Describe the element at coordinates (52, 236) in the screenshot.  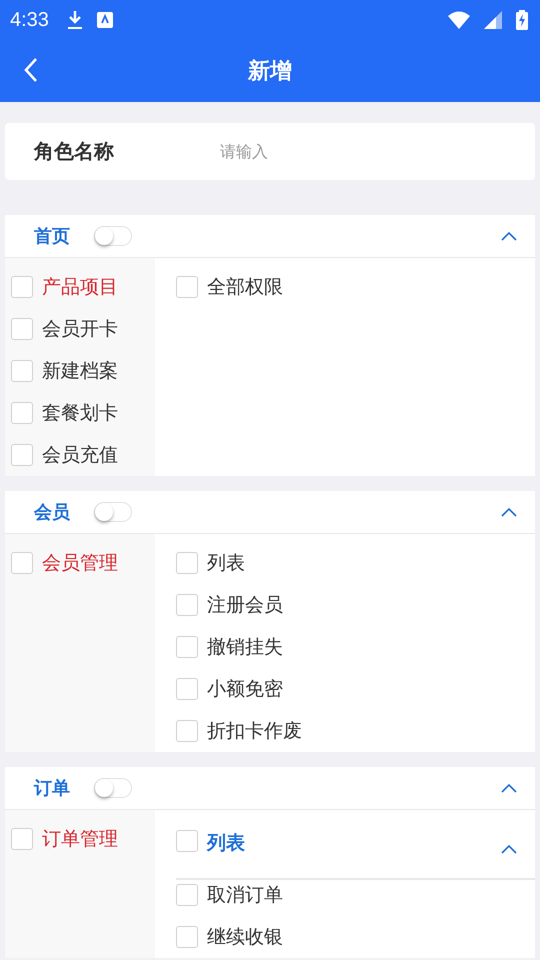
I see `section-title: 首页` at that location.